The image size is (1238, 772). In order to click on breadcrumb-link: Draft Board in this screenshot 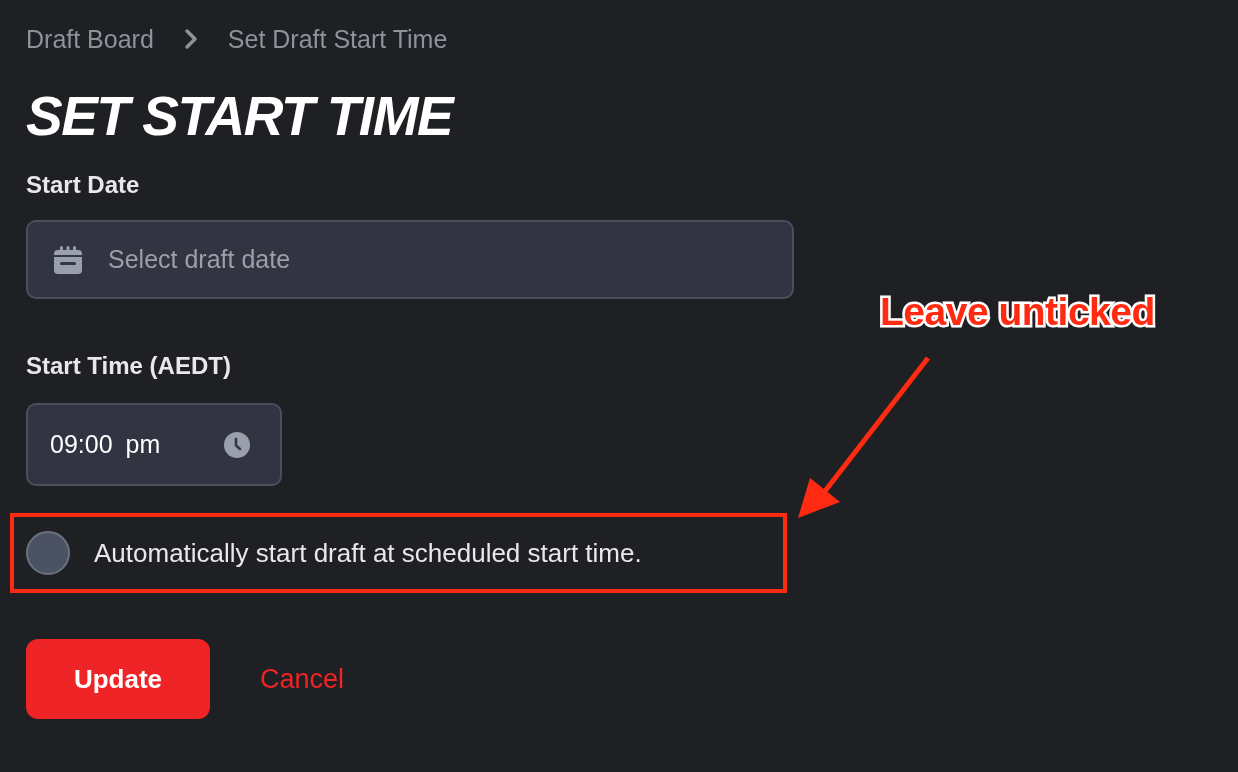, I will do `click(90, 39)`.